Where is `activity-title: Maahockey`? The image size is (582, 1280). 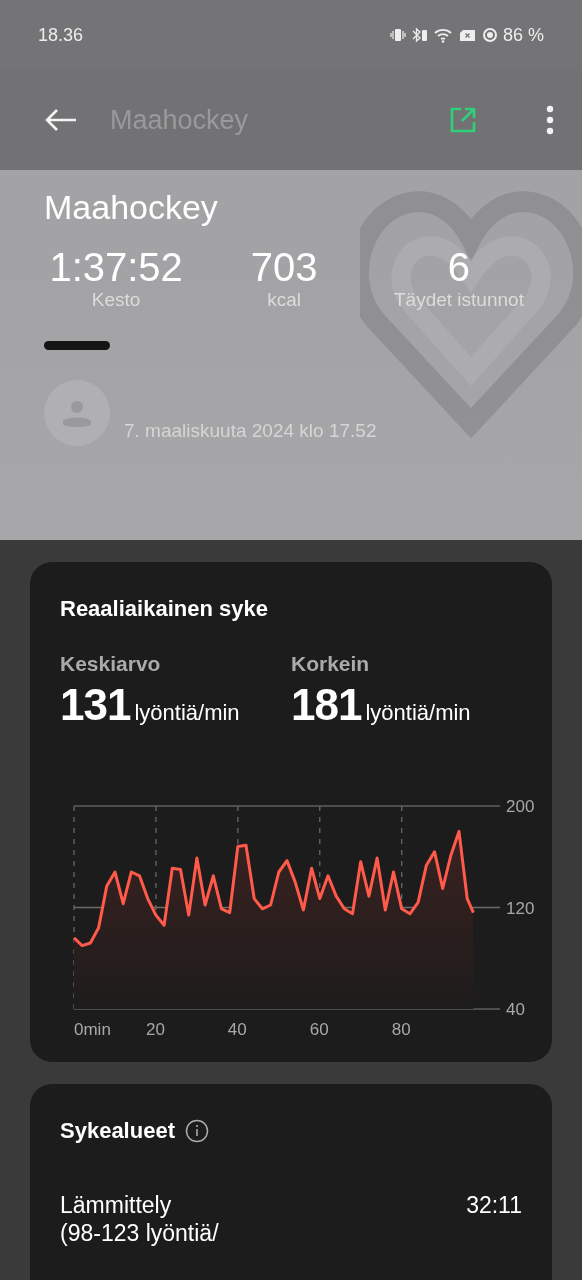
activity-title: Maahockey is located at coordinates (131, 207).